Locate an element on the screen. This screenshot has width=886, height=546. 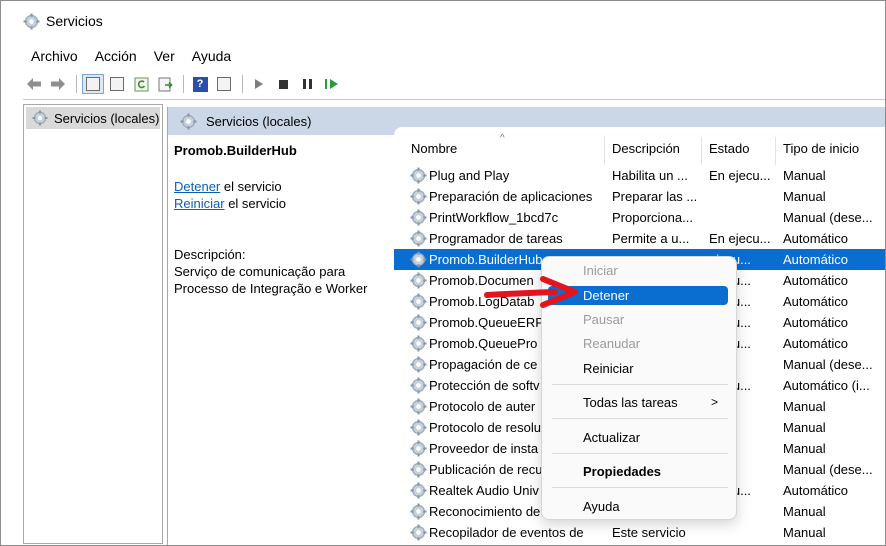
toolbar-divider is located at coordinates (454, 99).